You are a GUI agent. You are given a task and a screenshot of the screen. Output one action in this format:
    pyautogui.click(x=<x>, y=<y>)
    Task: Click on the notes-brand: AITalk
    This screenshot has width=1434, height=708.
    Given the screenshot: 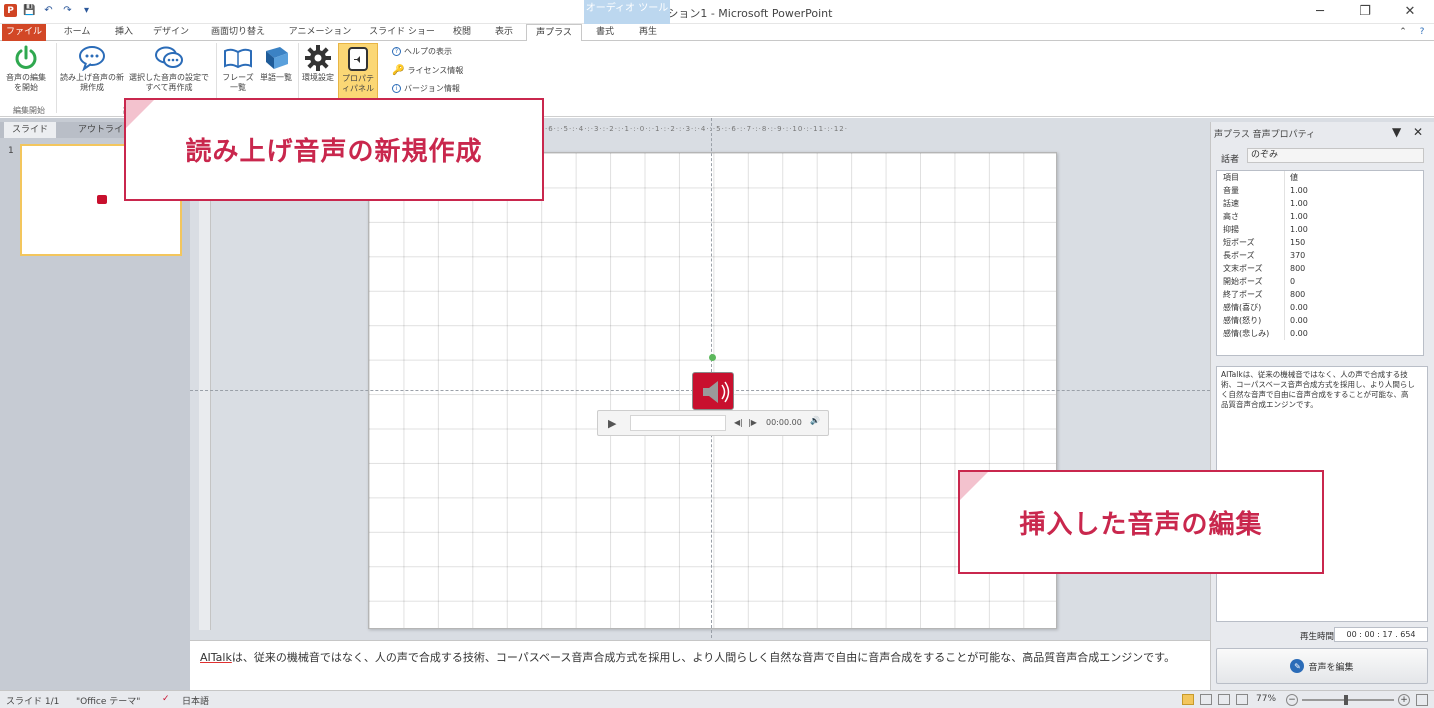 What is the action you would take?
    pyautogui.click(x=216, y=657)
    